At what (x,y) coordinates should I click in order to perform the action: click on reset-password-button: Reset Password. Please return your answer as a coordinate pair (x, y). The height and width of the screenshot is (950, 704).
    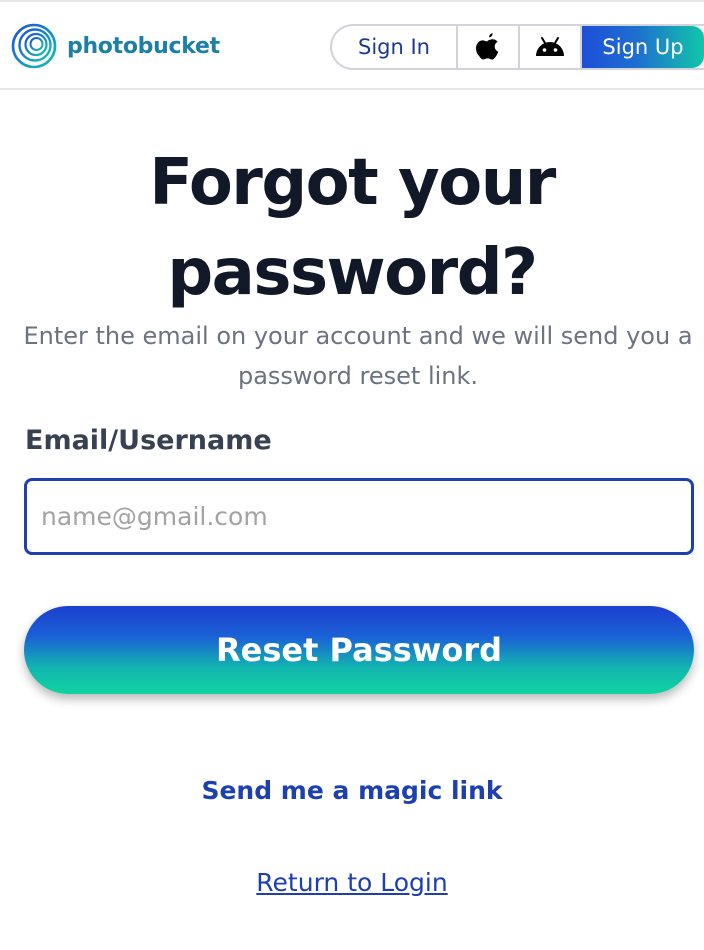
    Looking at the image, I should click on (359, 650).